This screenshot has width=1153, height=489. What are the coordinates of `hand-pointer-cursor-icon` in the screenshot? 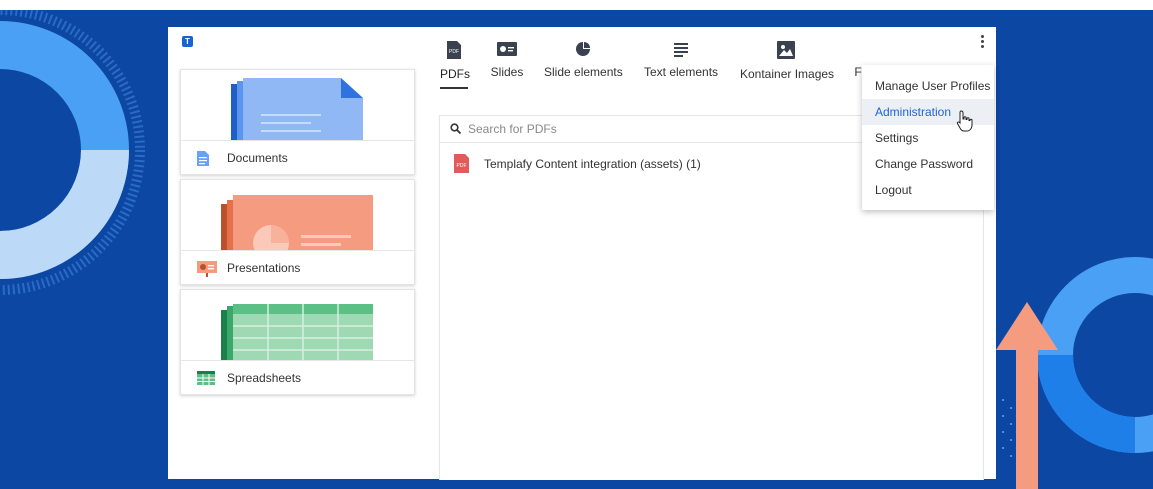 It's located at (964, 121).